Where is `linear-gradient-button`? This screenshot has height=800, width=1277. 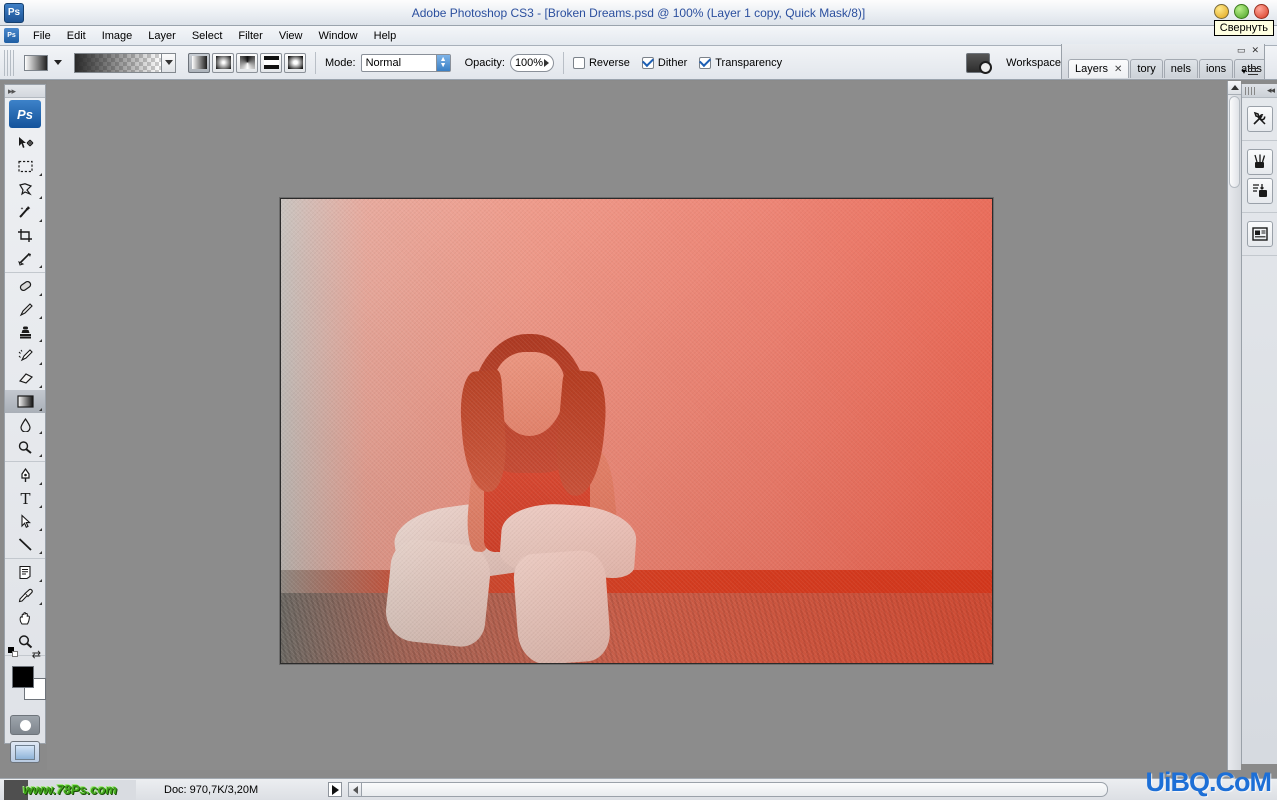
linear-gradient-button is located at coordinates (199, 62).